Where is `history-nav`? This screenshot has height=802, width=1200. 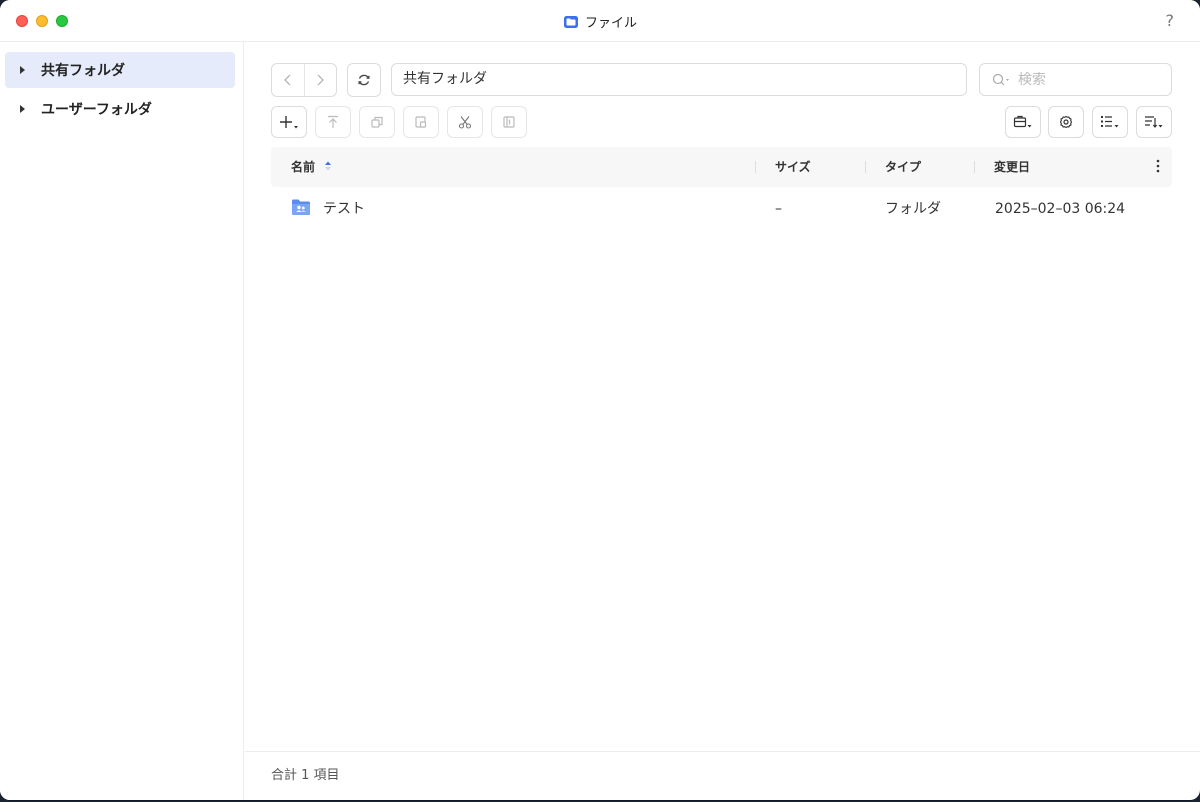
history-nav is located at coordinates (304, 80).